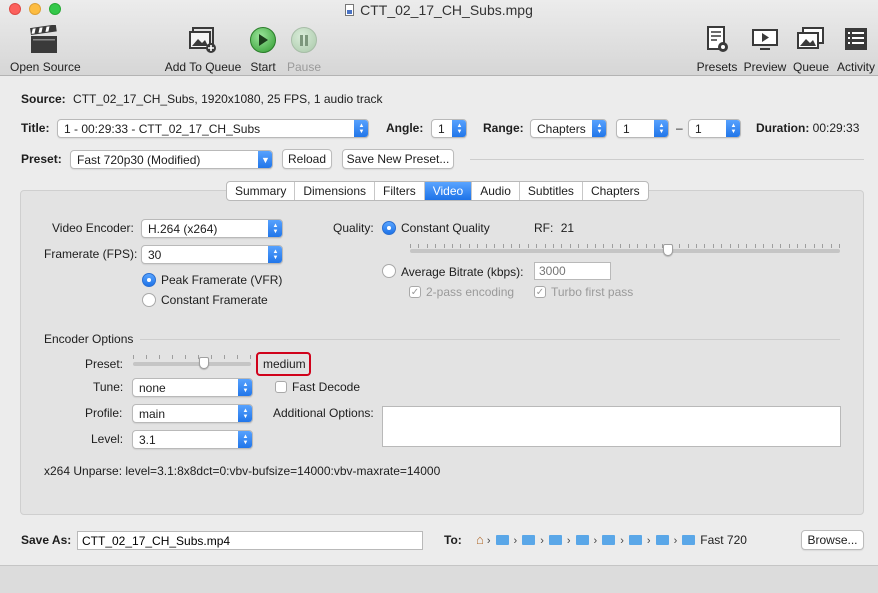 Image resolution: width=878 pixels, height=593 pixels. Describe the element at coordinates (149, 280) in the screenshot. I see `peak-framerate-radio` at that location.